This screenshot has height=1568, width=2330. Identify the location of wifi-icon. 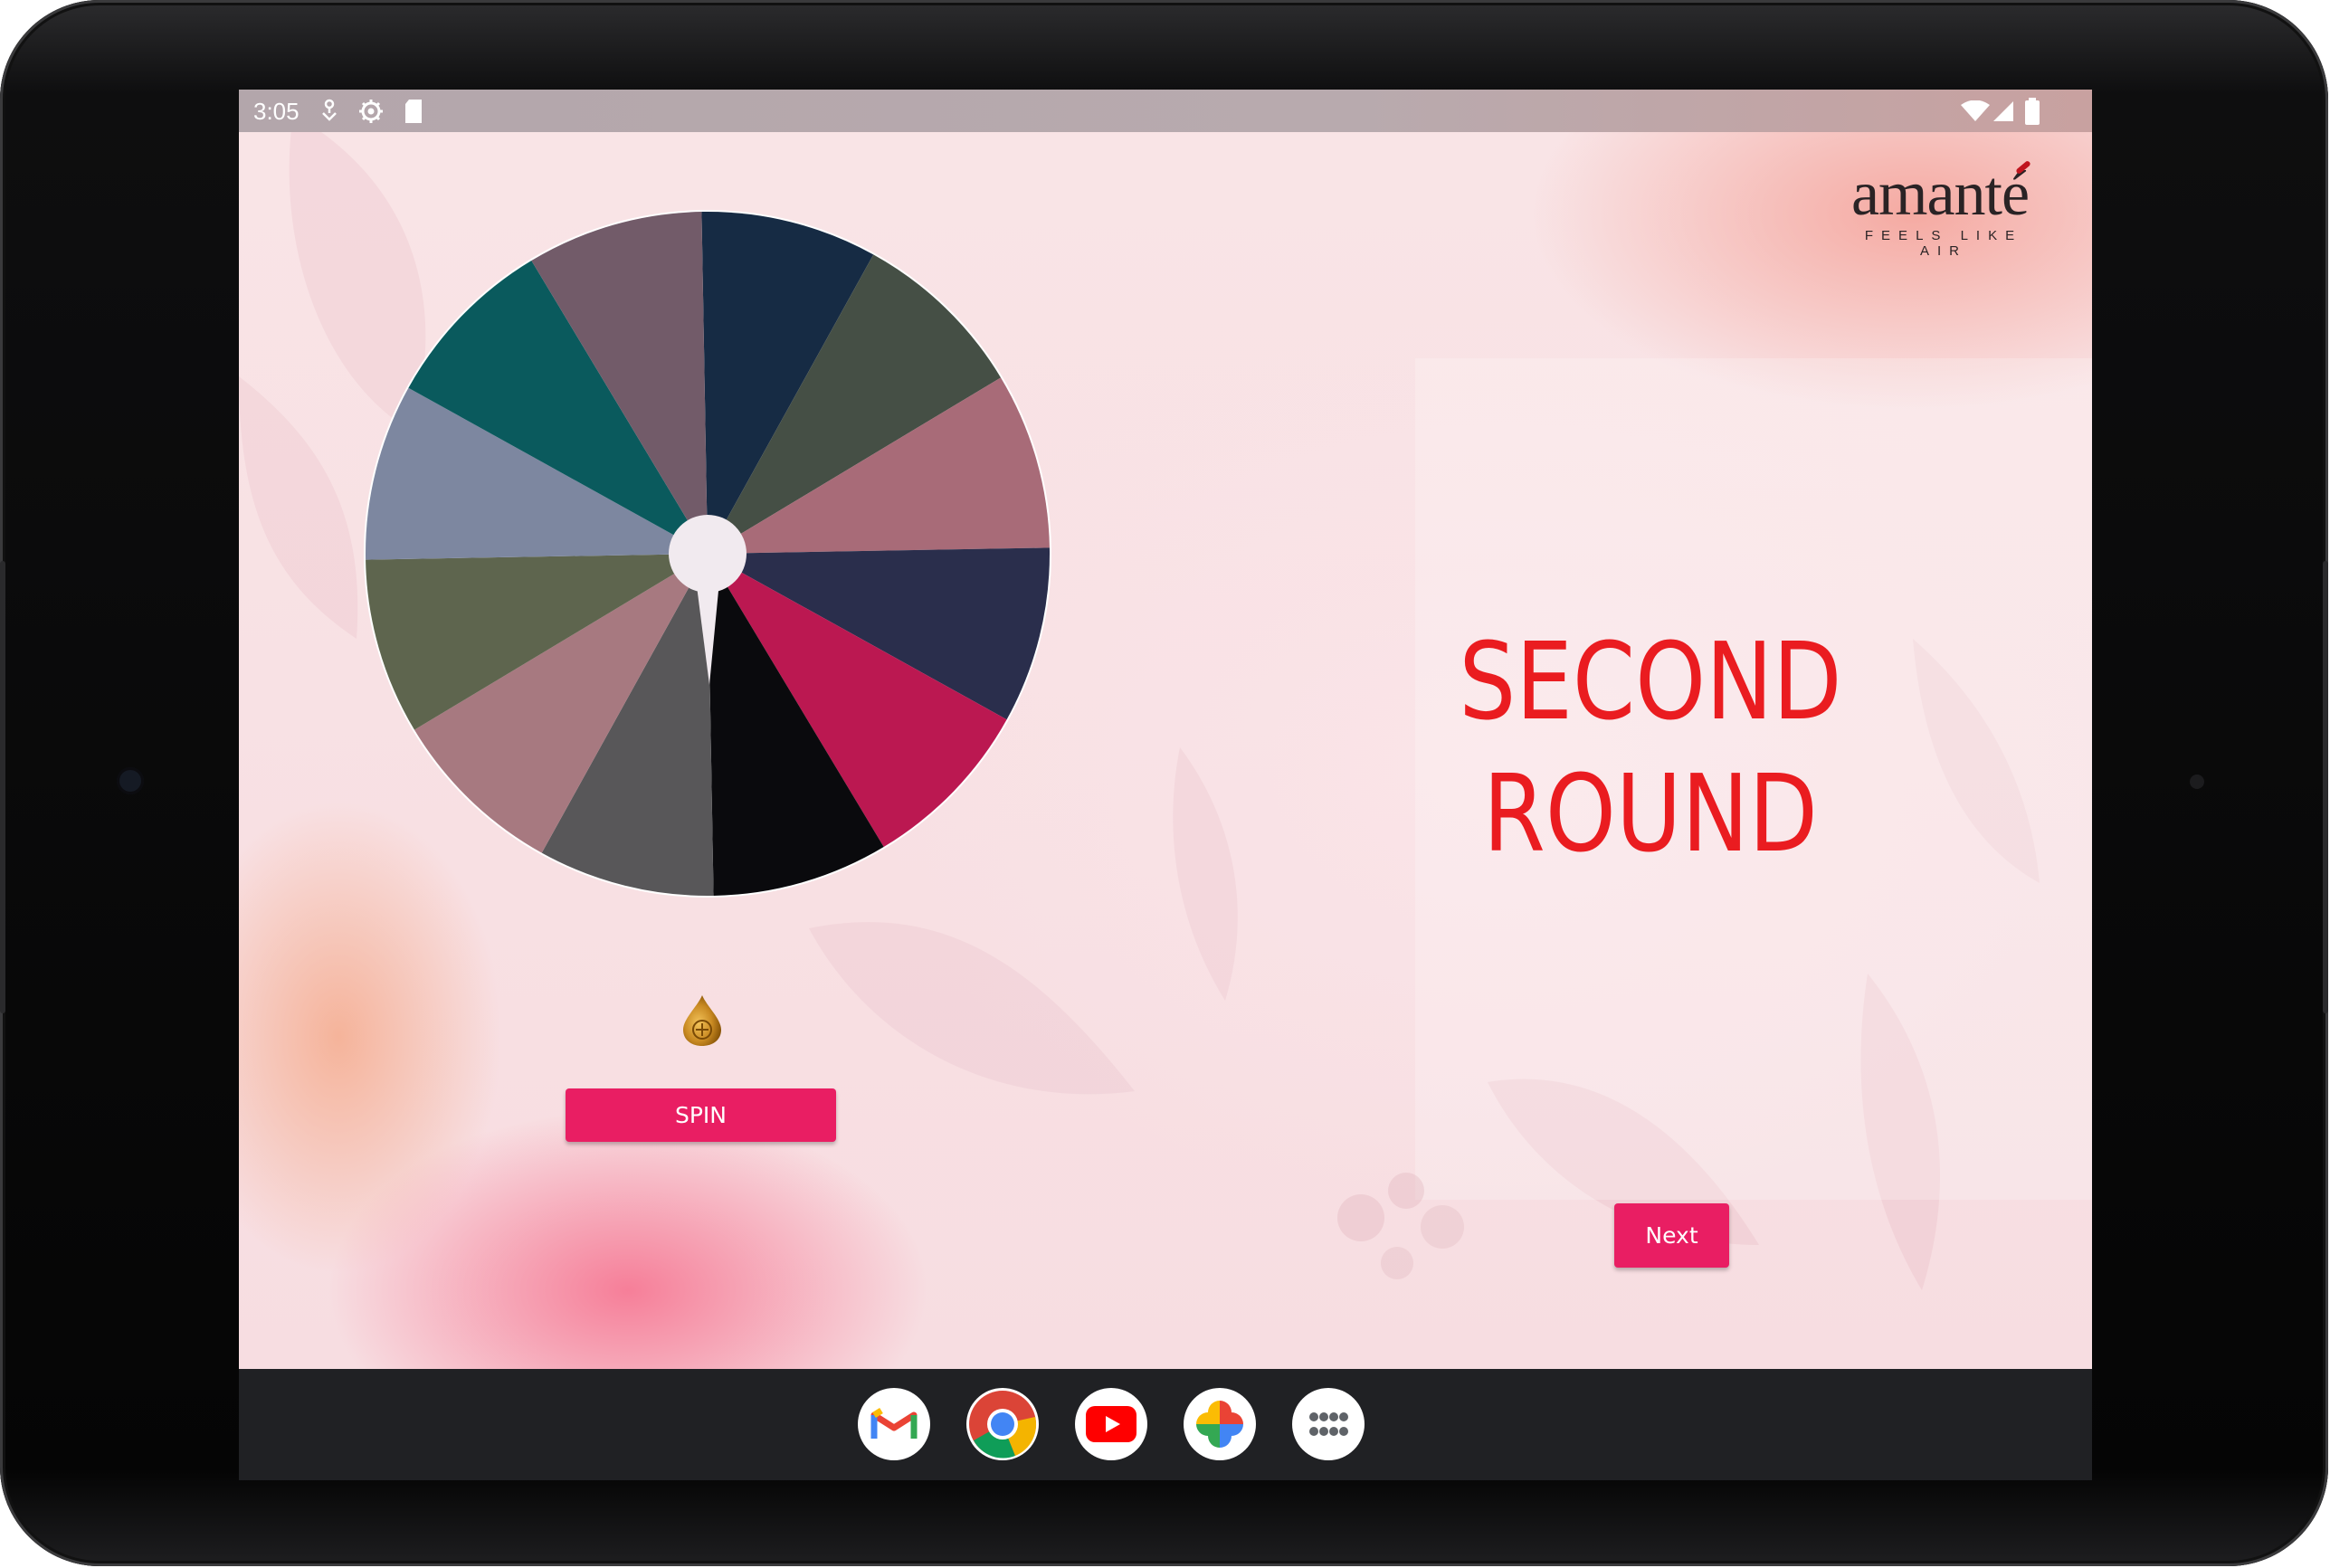
(1976, 111).